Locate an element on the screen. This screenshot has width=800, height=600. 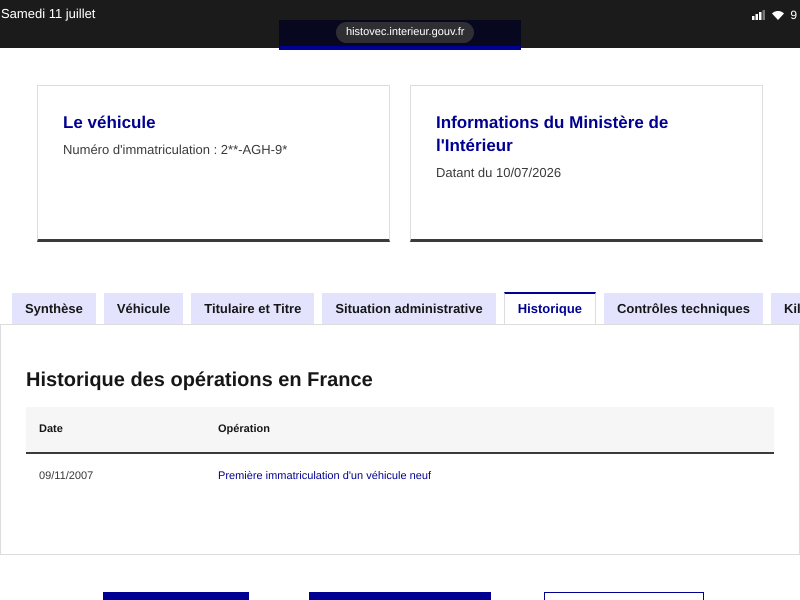
tab: Situation administrative is located at coordinates (409, 308).